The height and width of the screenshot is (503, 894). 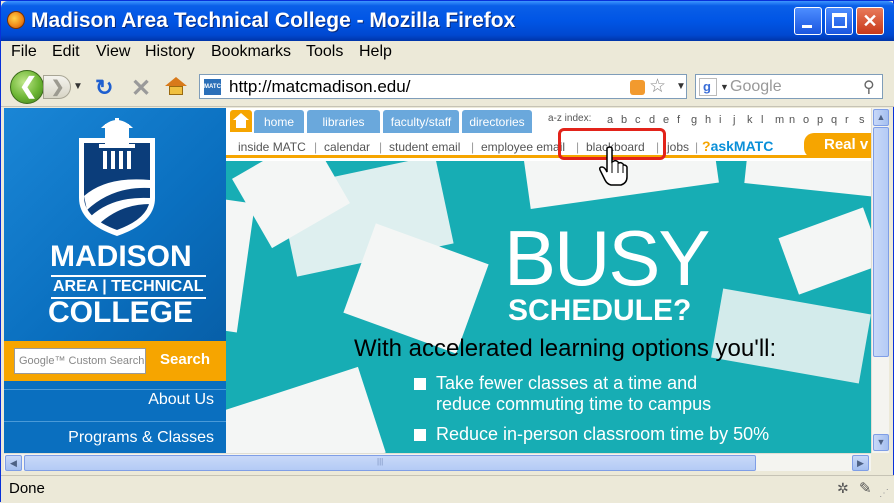 I want to click on search-magnifier-icon: ⚲, so click(x=869, y=87).